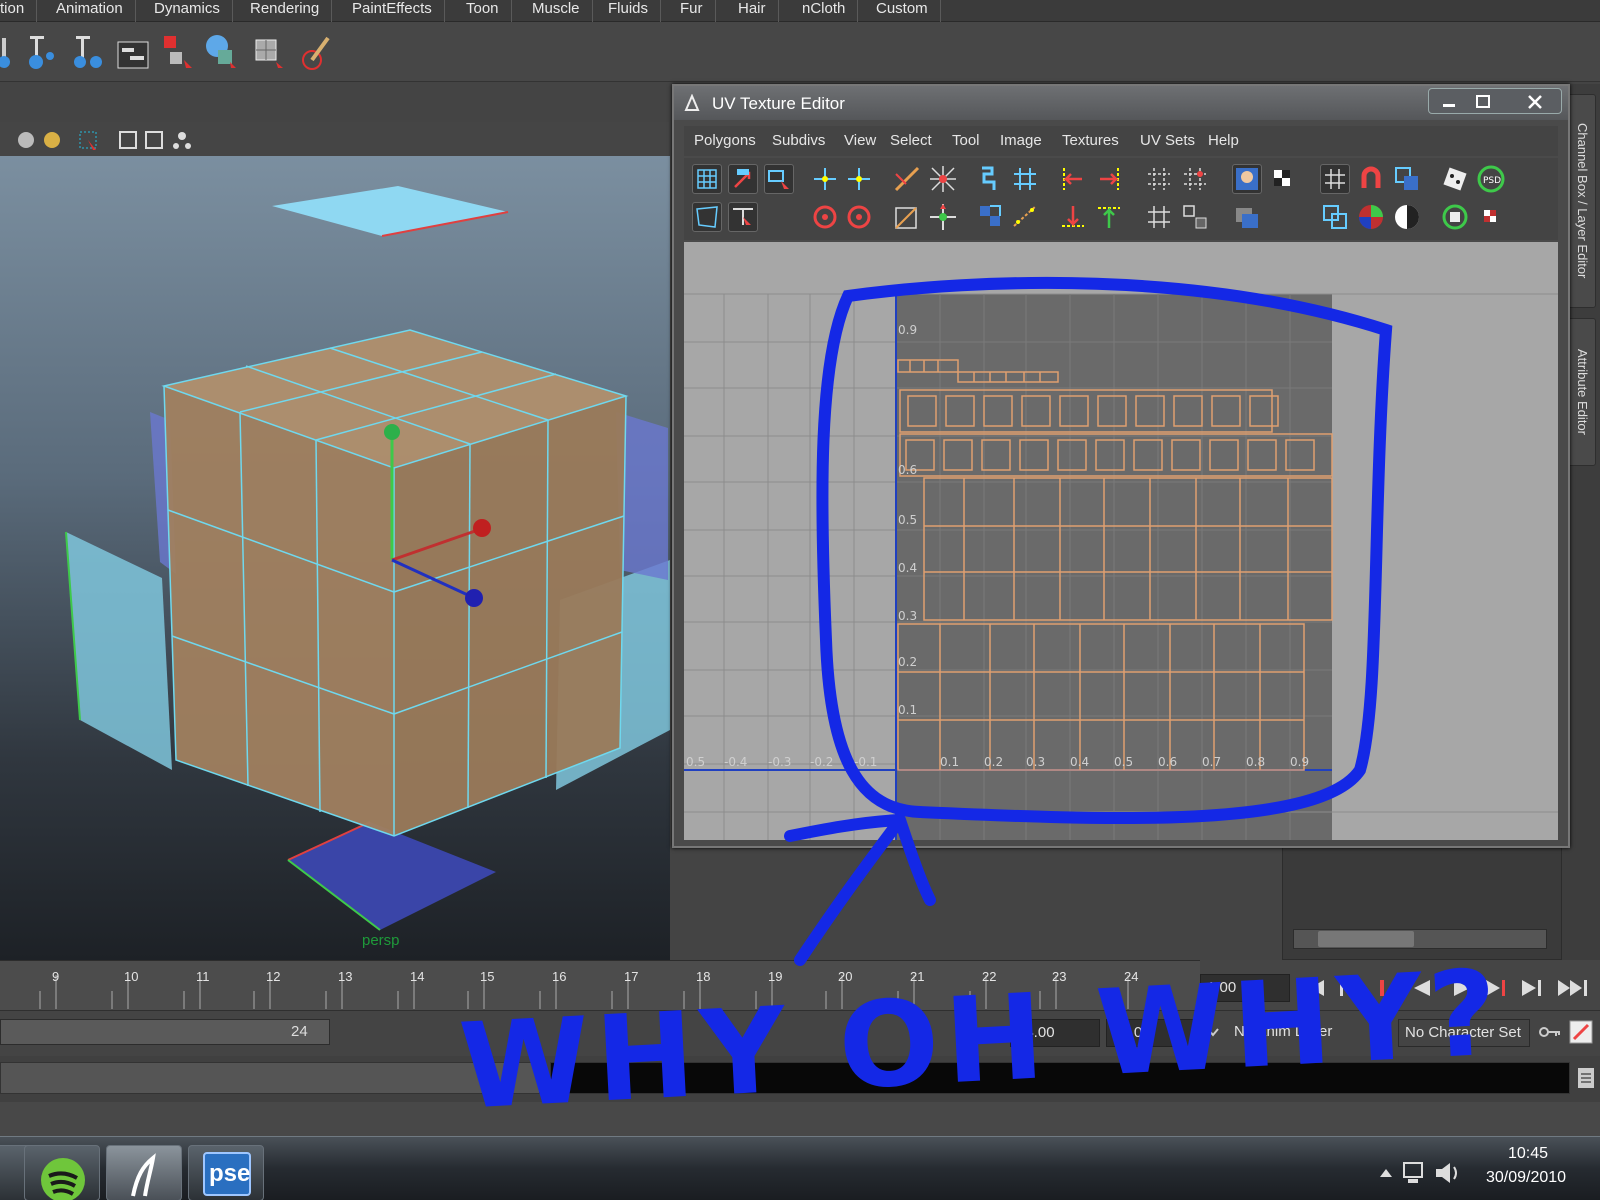  What do you see at coordinates (1528, 1153) in the screenshot?
I see `clock-time: 10:45` at bounding box center [1528, 1153].